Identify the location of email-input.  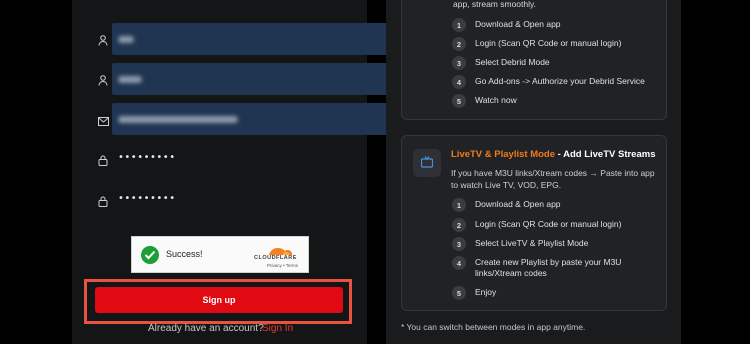
(263, 119).